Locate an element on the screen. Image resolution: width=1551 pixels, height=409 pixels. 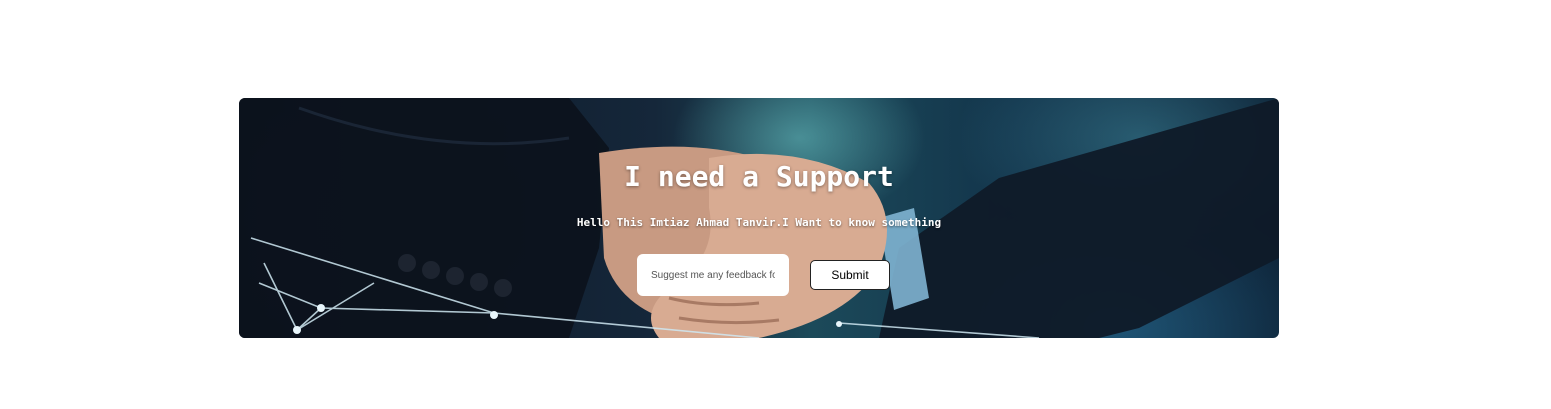
feedback-input is located at coordinates (713, 275).